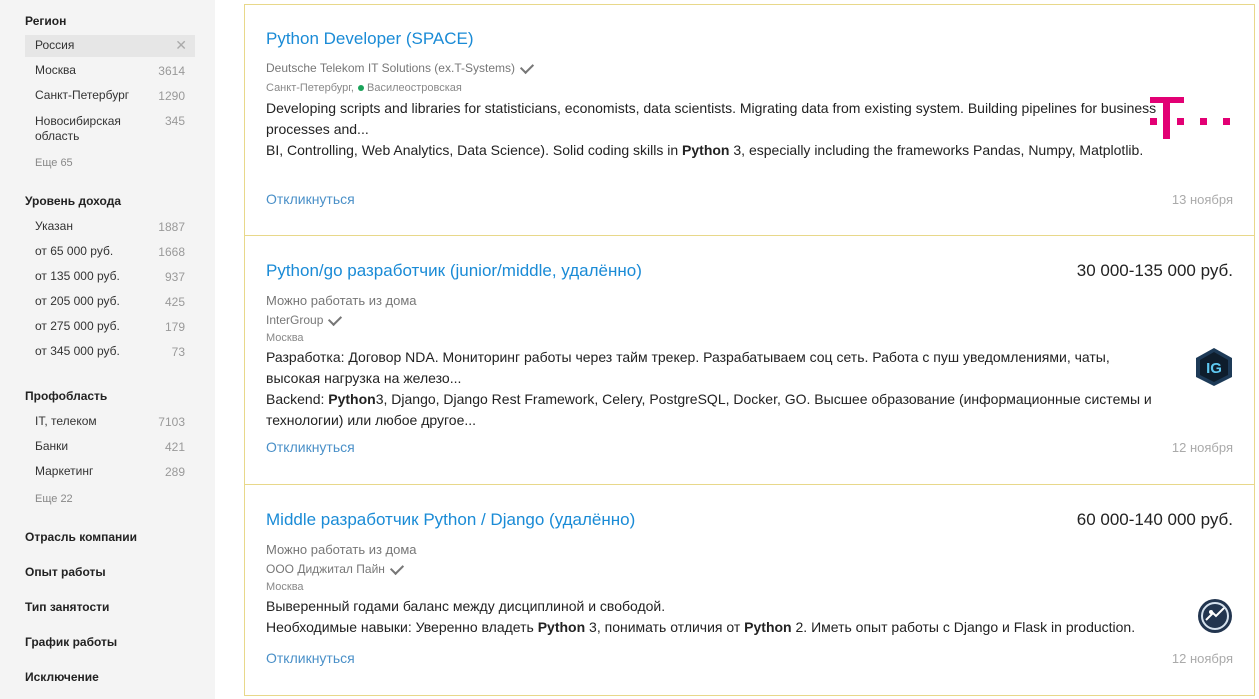  What do you see at coordinates (73, 201) in the screenshot?
I see `income-title: Уровень дохода` at bounding box center [73, 201].